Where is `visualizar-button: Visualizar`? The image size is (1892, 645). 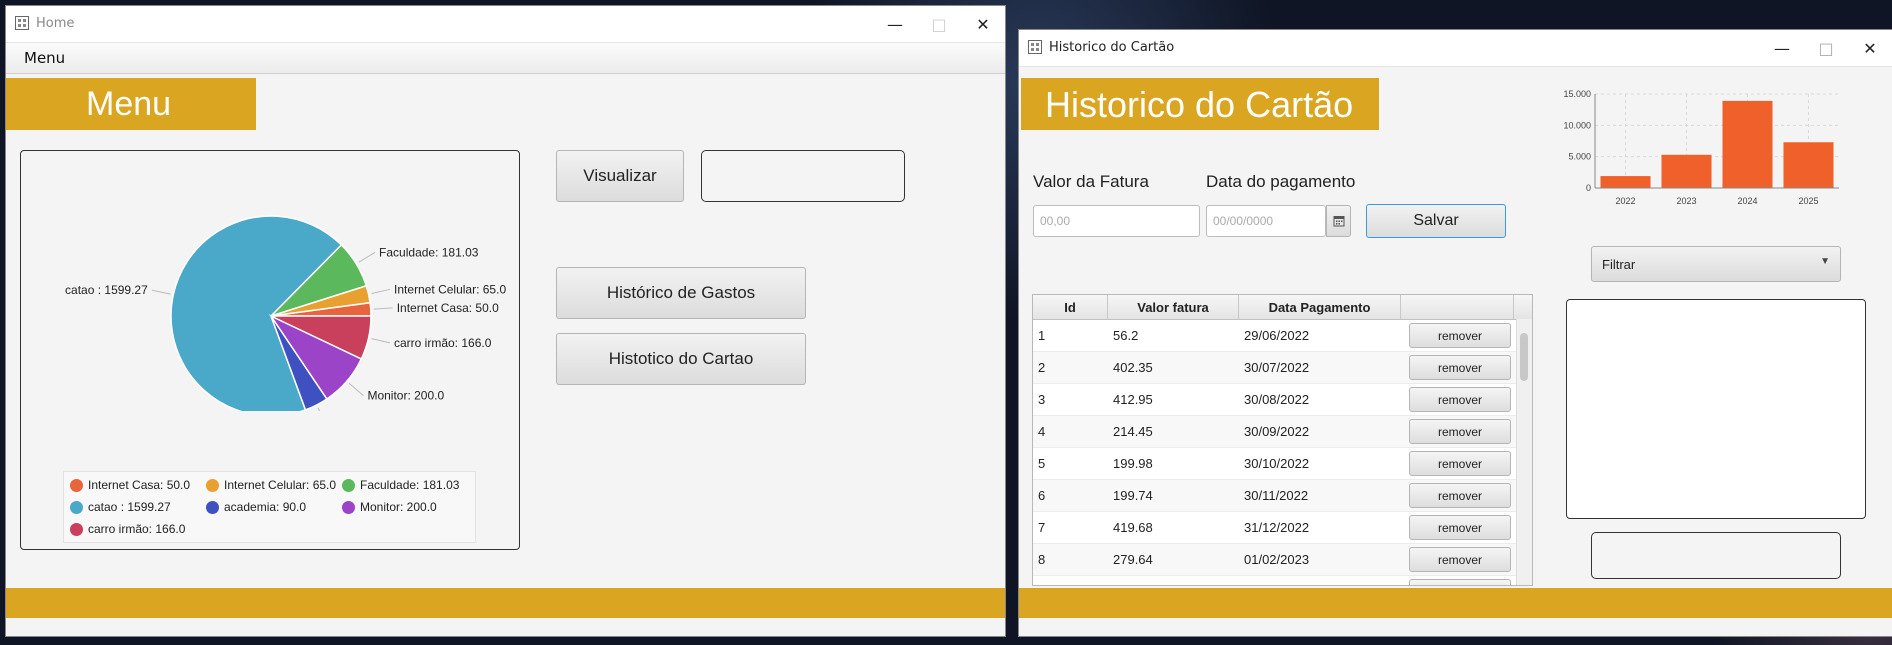
visualizar-button: Visualizar is located at coordinates (620, 176).